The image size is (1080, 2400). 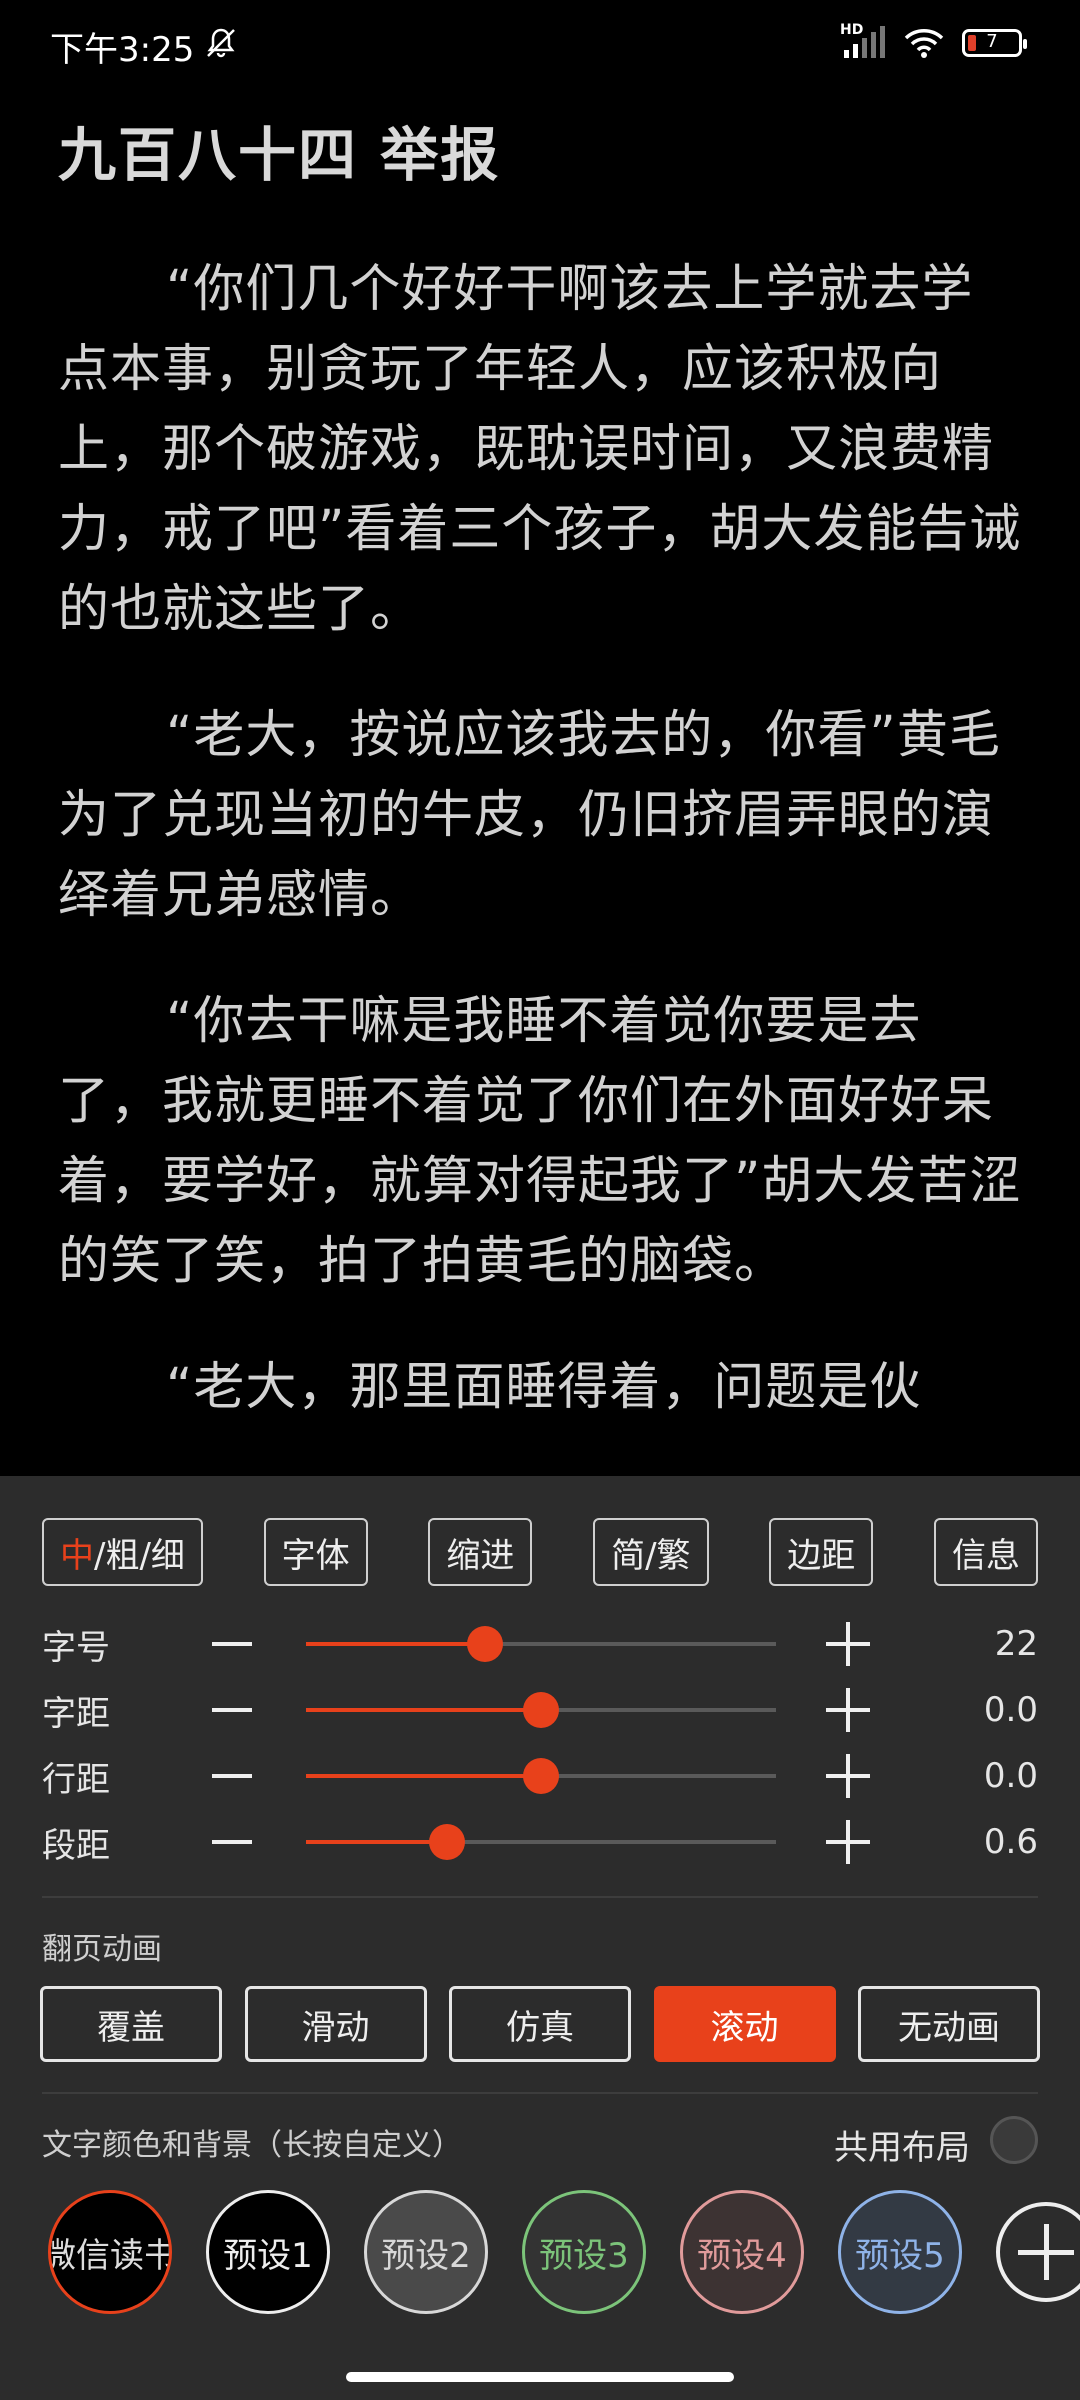 What do you see at coordinates (76, 1713) in the screenshot?
I see `slider-label: 字距` at bounding box center [76, 1713].